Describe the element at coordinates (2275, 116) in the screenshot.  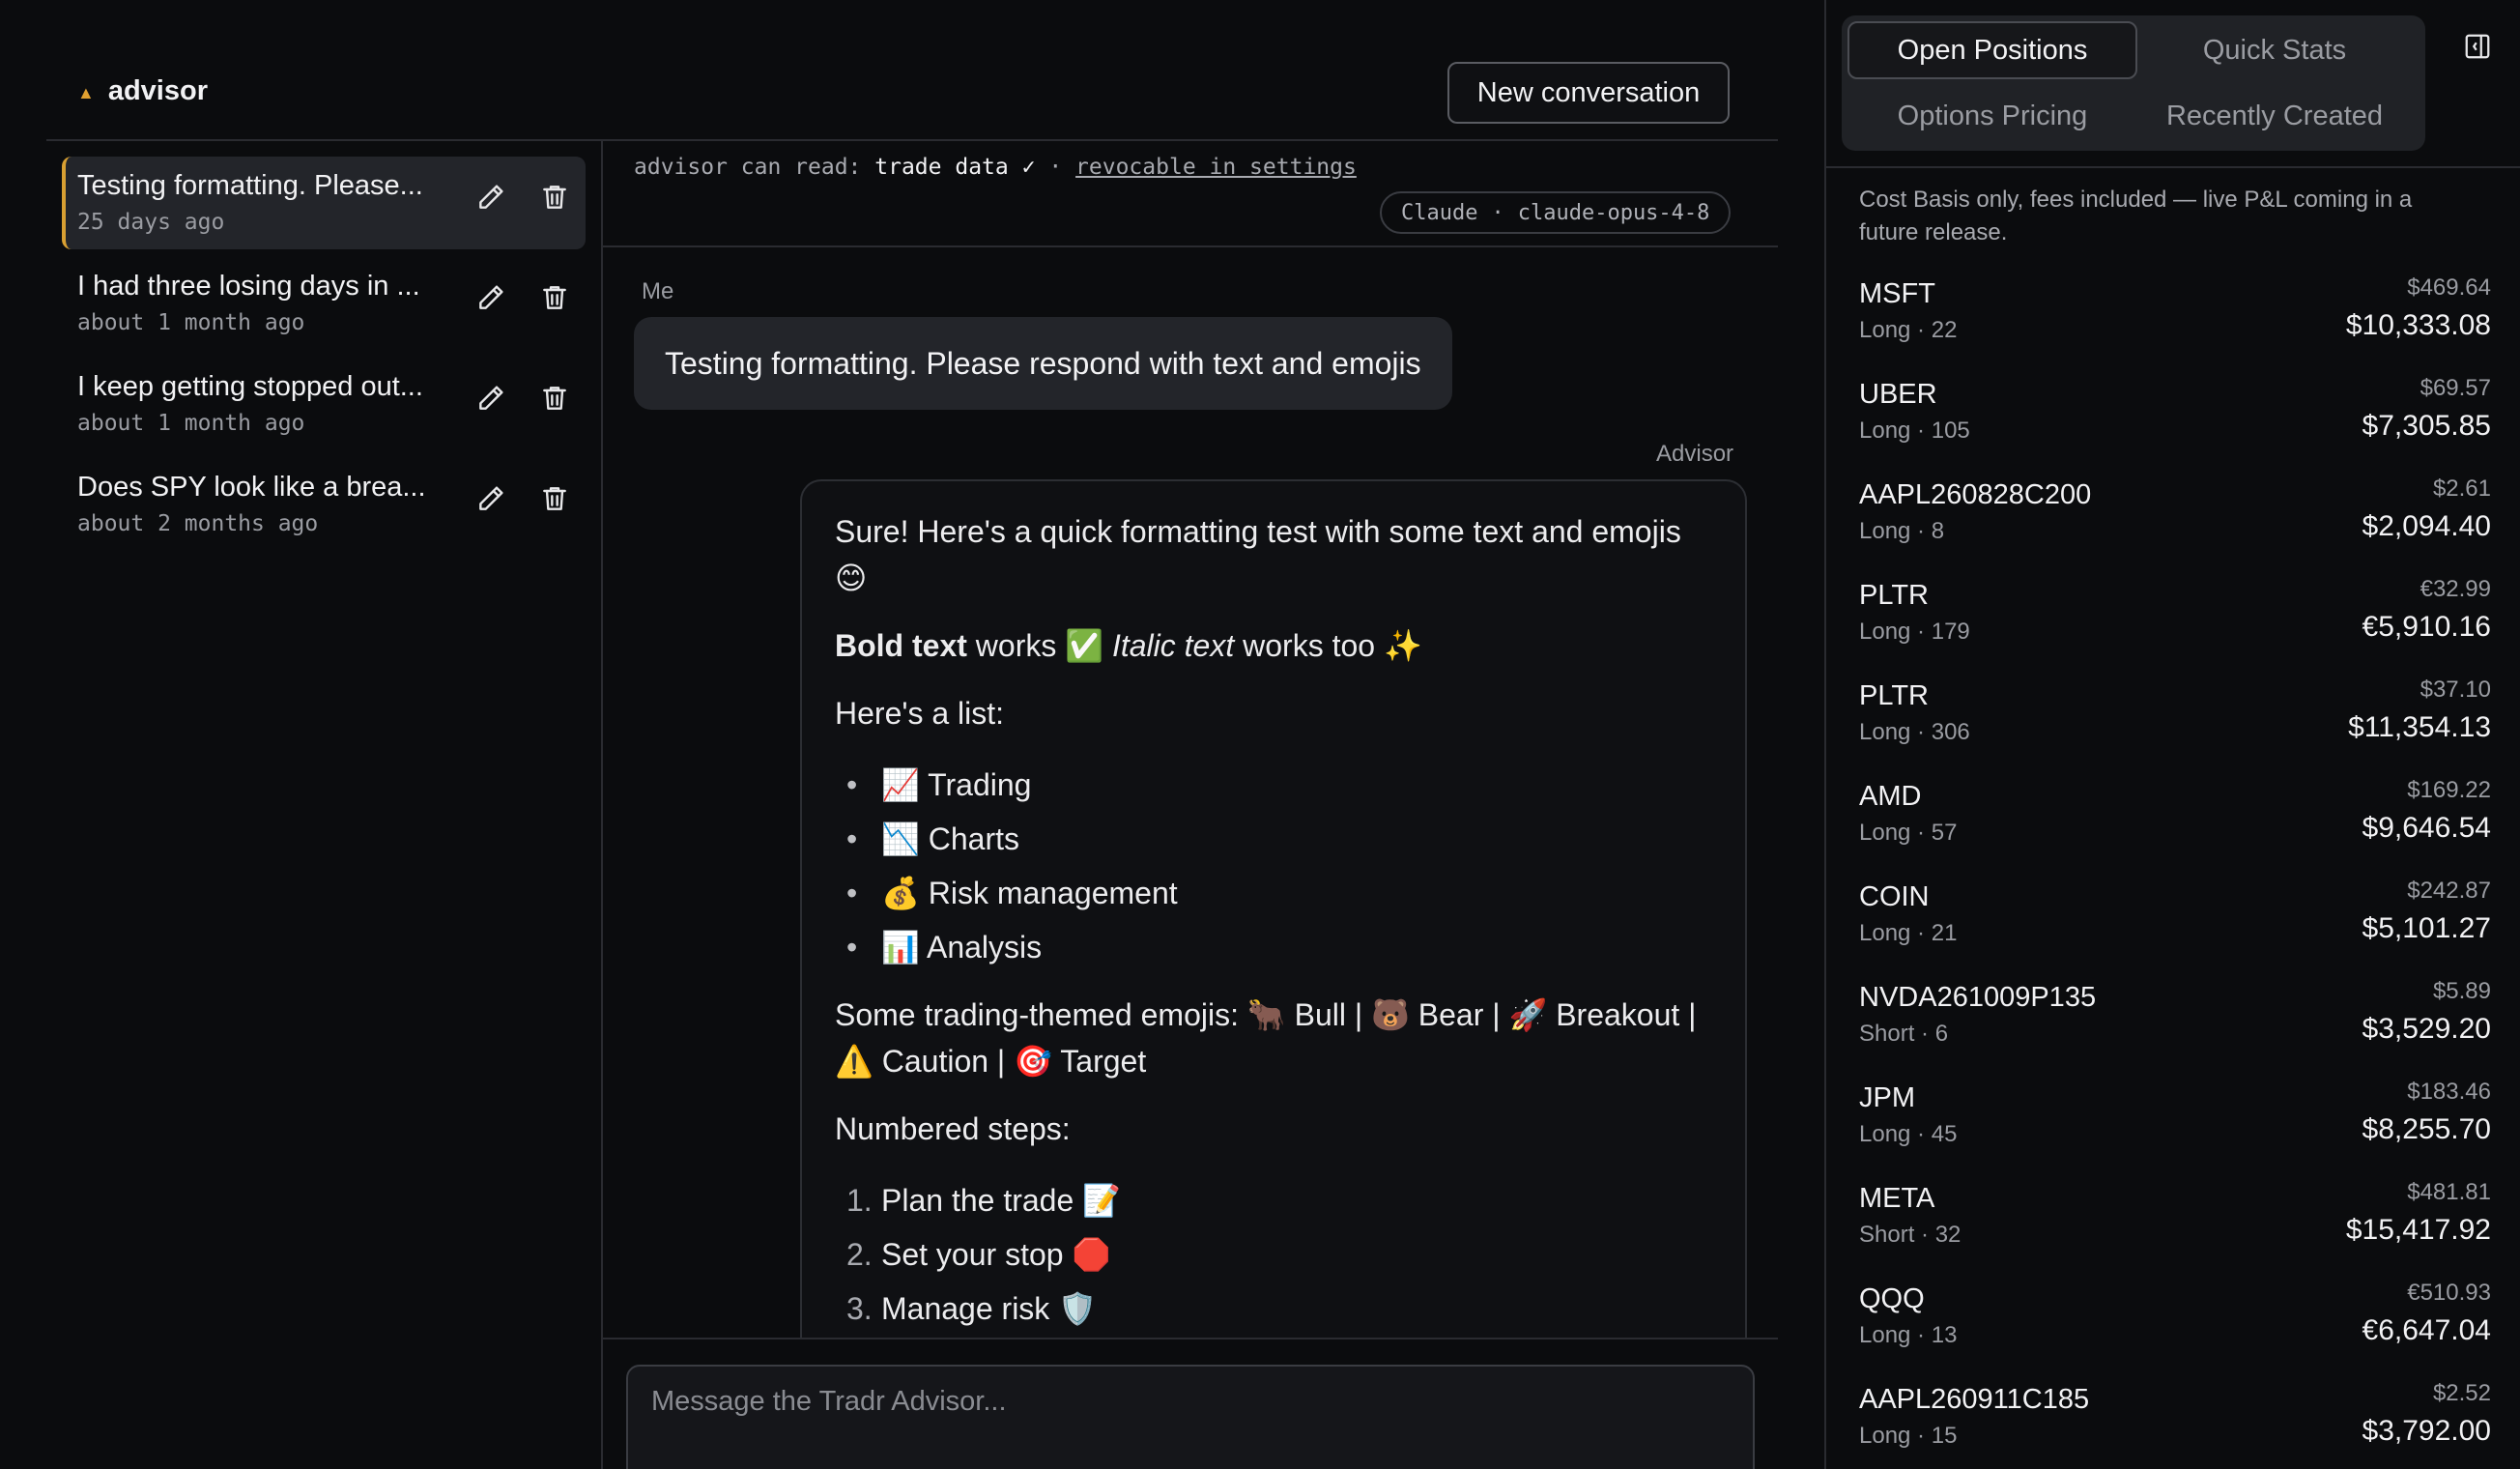
I see `tab-recently-created: Recently Created` at that location.